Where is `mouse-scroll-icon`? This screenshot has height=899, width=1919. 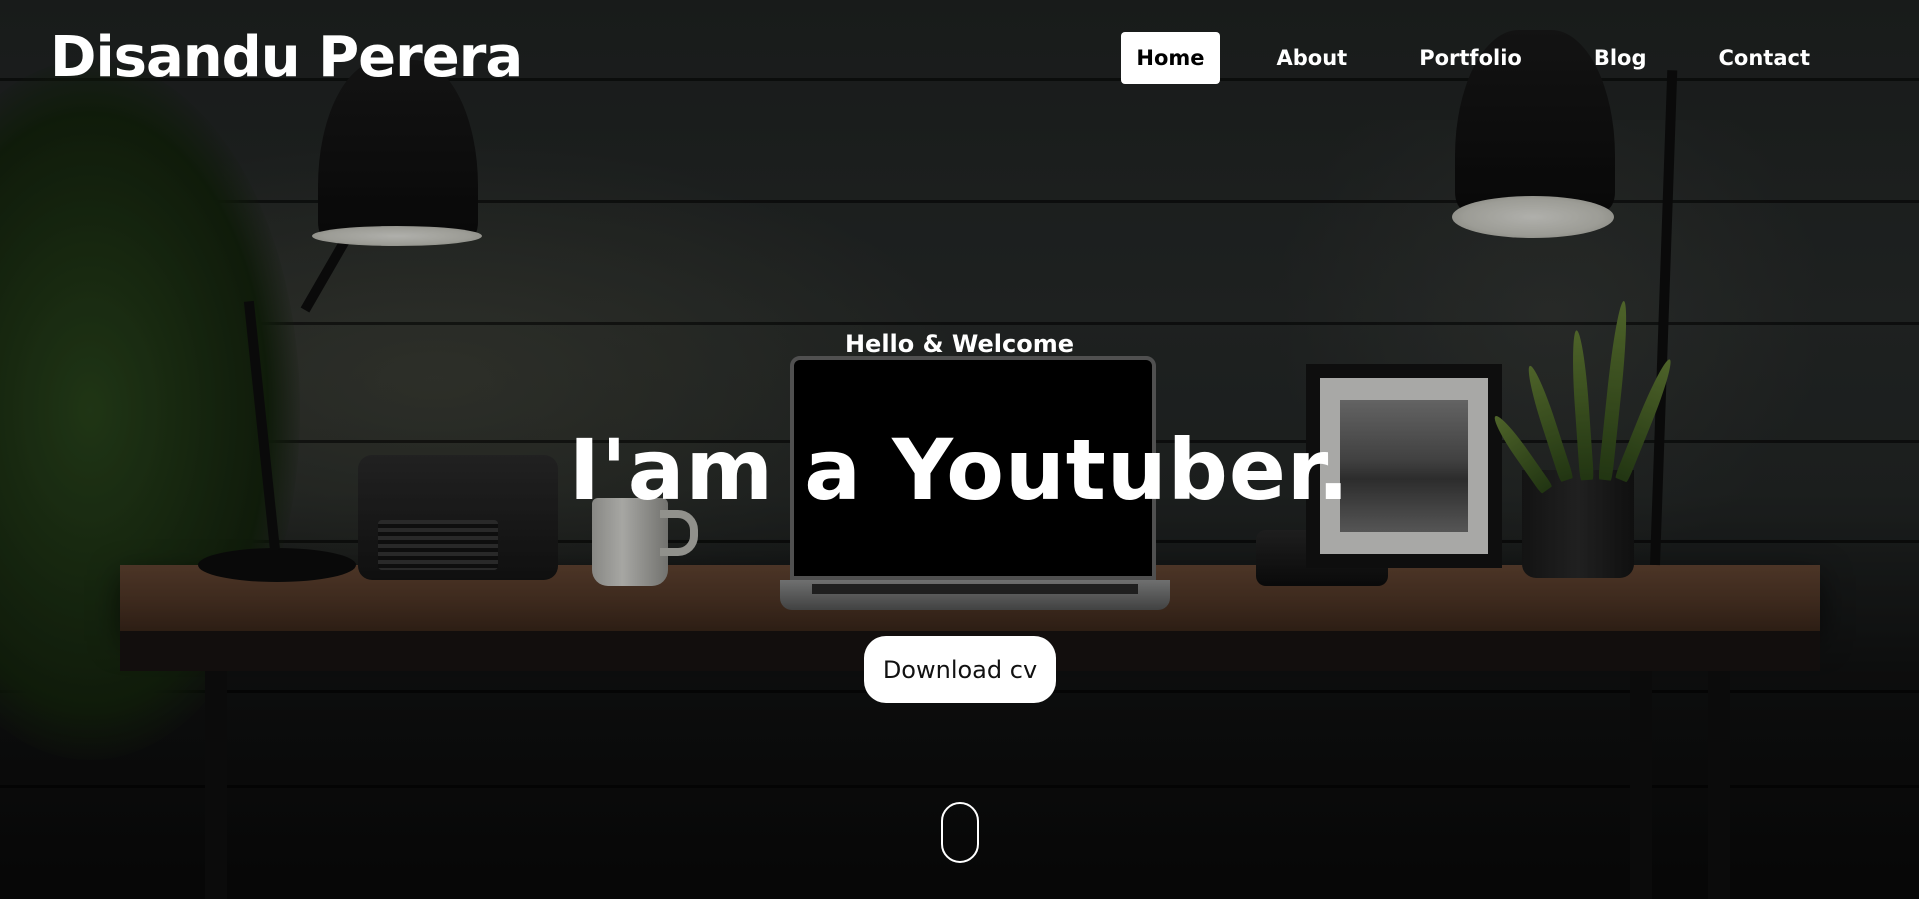
mouse-scroll-icon is located at coordinates (960, 832).